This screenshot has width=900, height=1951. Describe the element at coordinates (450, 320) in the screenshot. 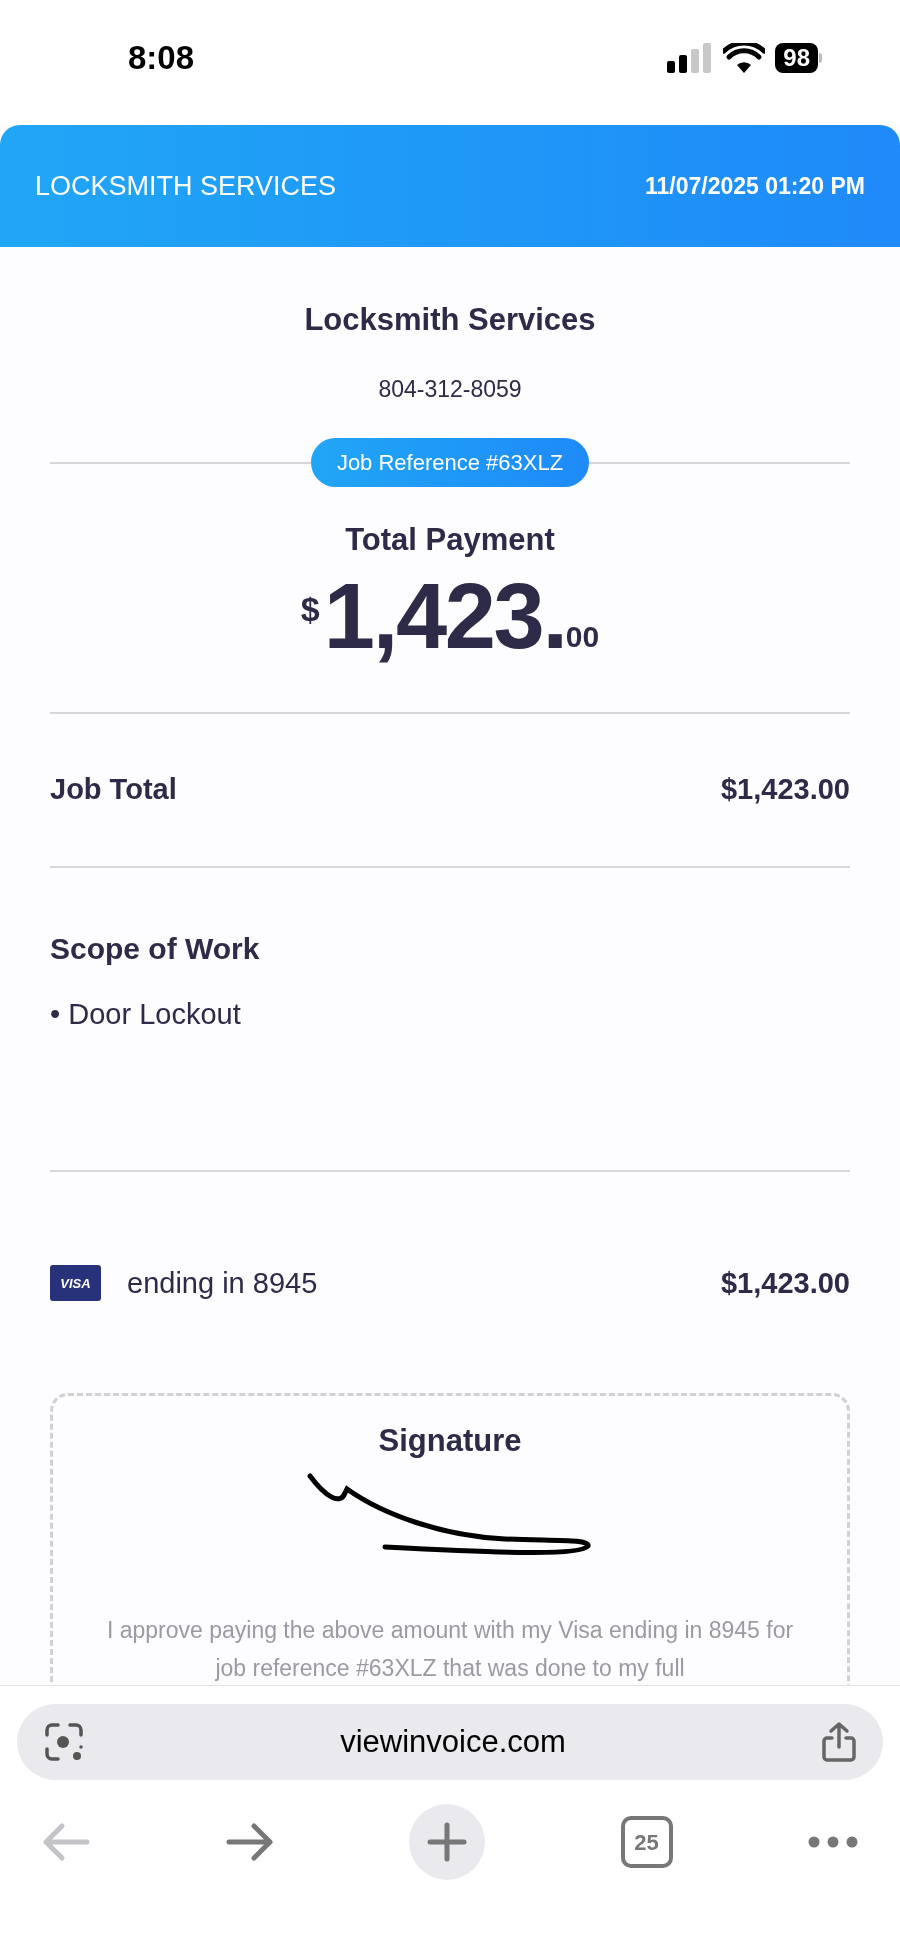

I see `business-name: Locksmith Services` at that location.